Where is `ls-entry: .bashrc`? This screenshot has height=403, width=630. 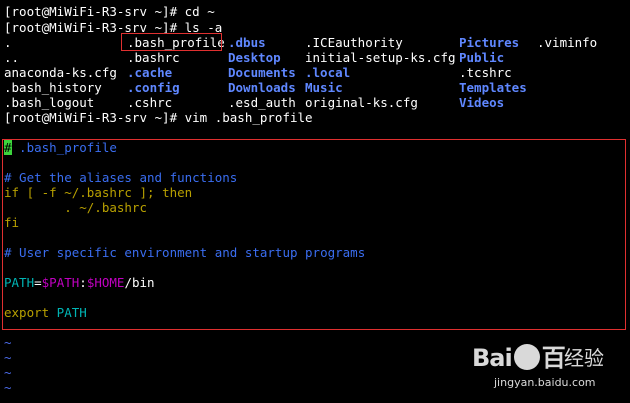
ls-entry: .bashrc is located at coordinates (153, 57).